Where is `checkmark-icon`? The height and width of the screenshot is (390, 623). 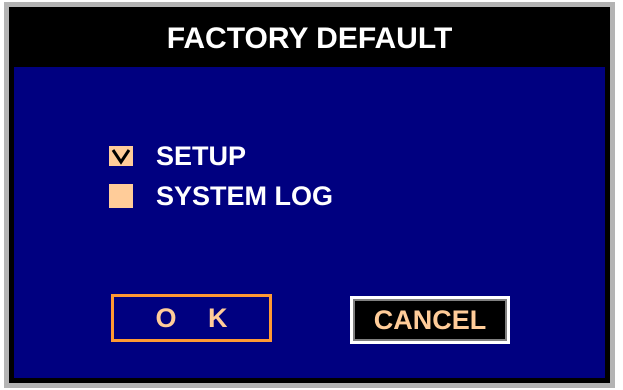 checkmark-icon is located at coordinates (121, 157).